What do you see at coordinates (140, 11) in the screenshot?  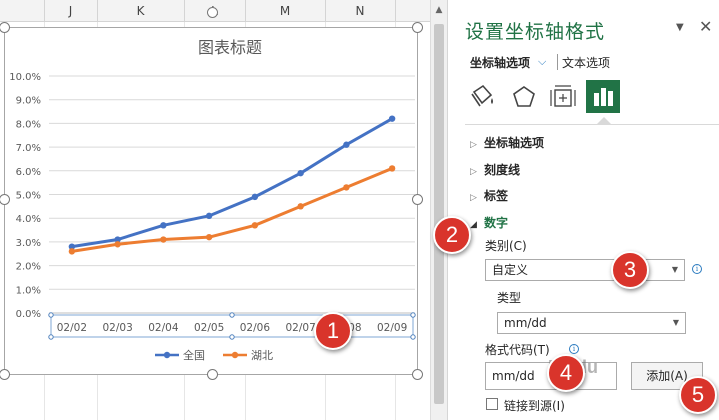 I see `column-header-k: K` at bounding box center [140, 11].